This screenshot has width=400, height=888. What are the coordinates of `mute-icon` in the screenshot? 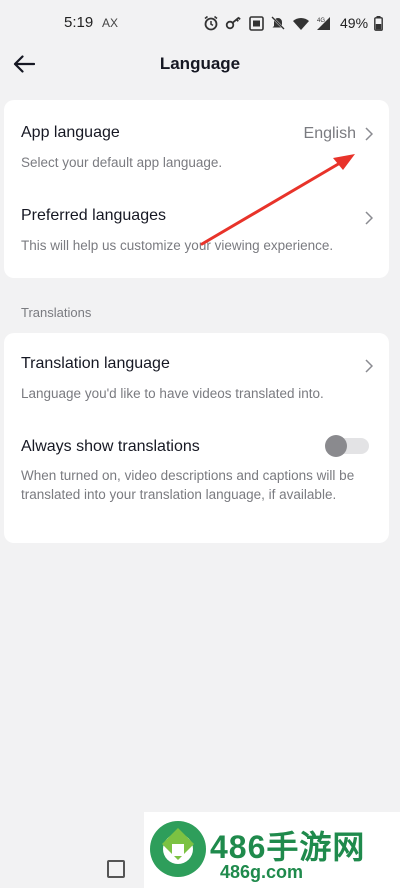 It's located at (278, 23).